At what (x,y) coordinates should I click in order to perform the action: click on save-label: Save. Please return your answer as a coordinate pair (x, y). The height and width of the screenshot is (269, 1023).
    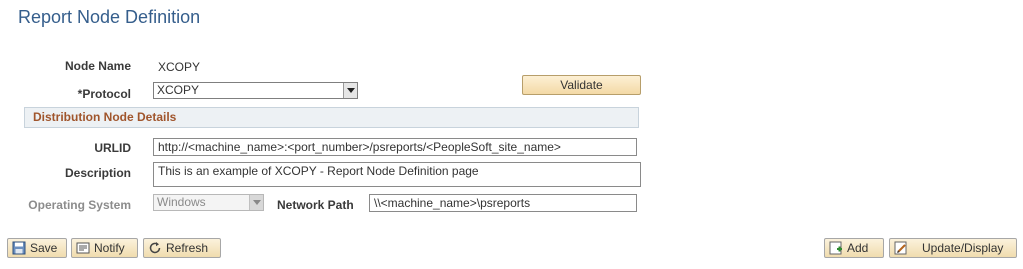
    Looking at the image, I should click on (44, 248).